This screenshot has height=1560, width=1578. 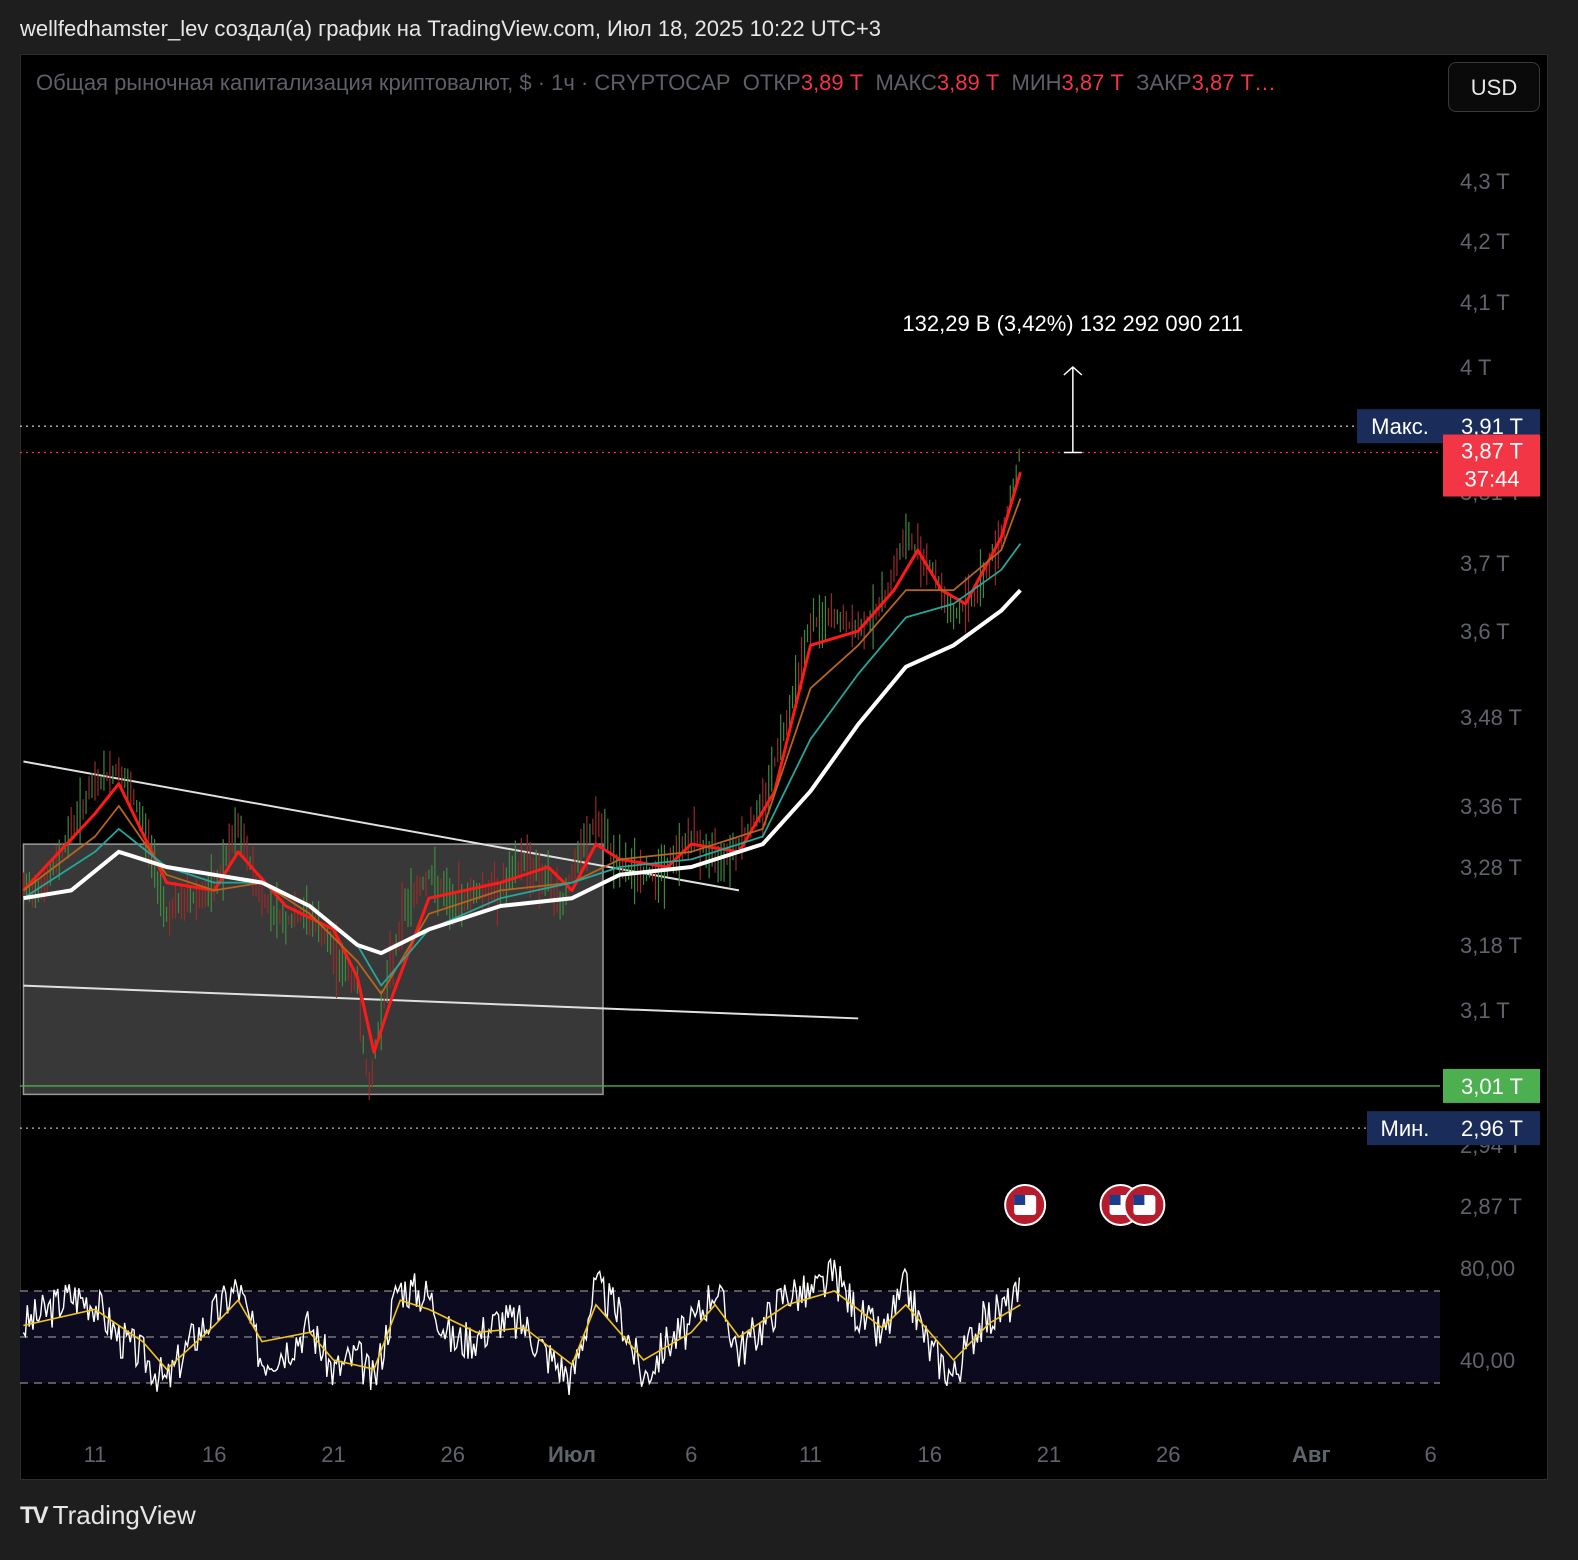 I want to click on x-tick-label-7: 16, so click(x=930, y=1454).